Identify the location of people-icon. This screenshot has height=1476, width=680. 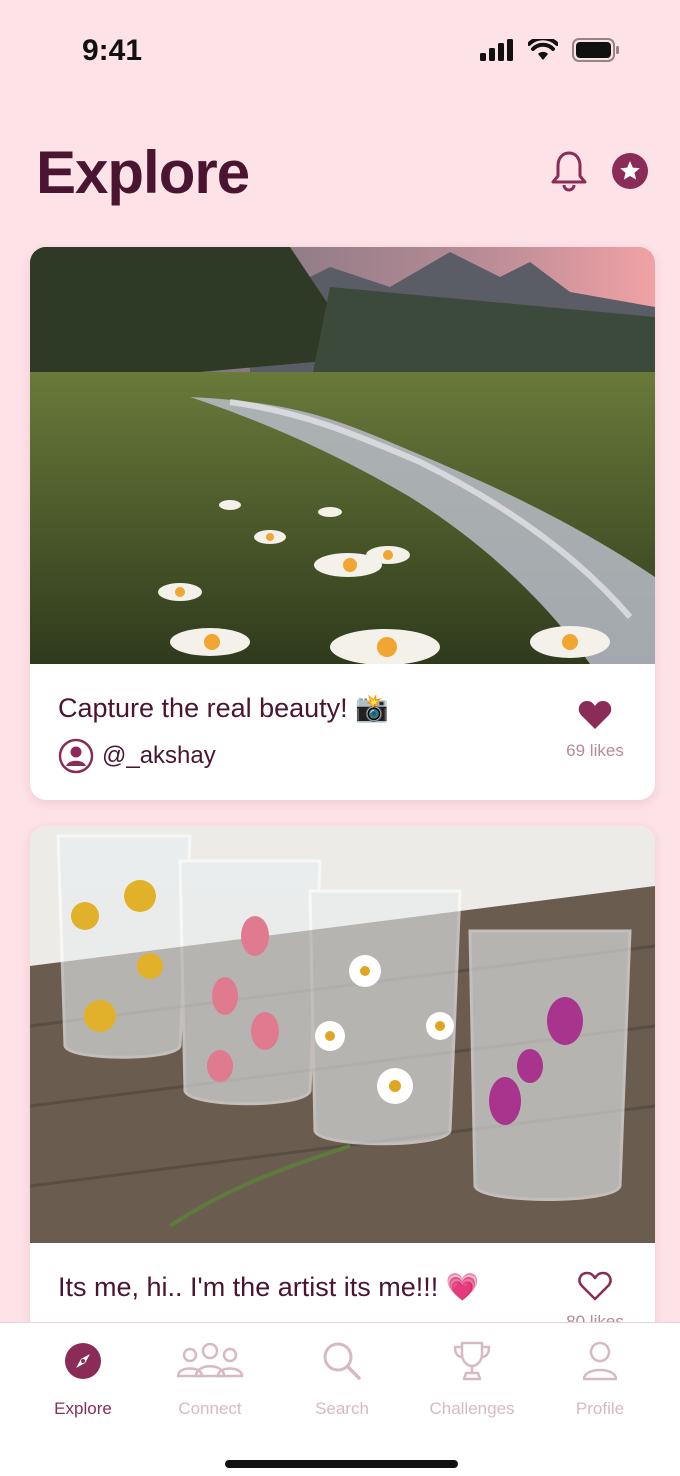
(210, 1361).